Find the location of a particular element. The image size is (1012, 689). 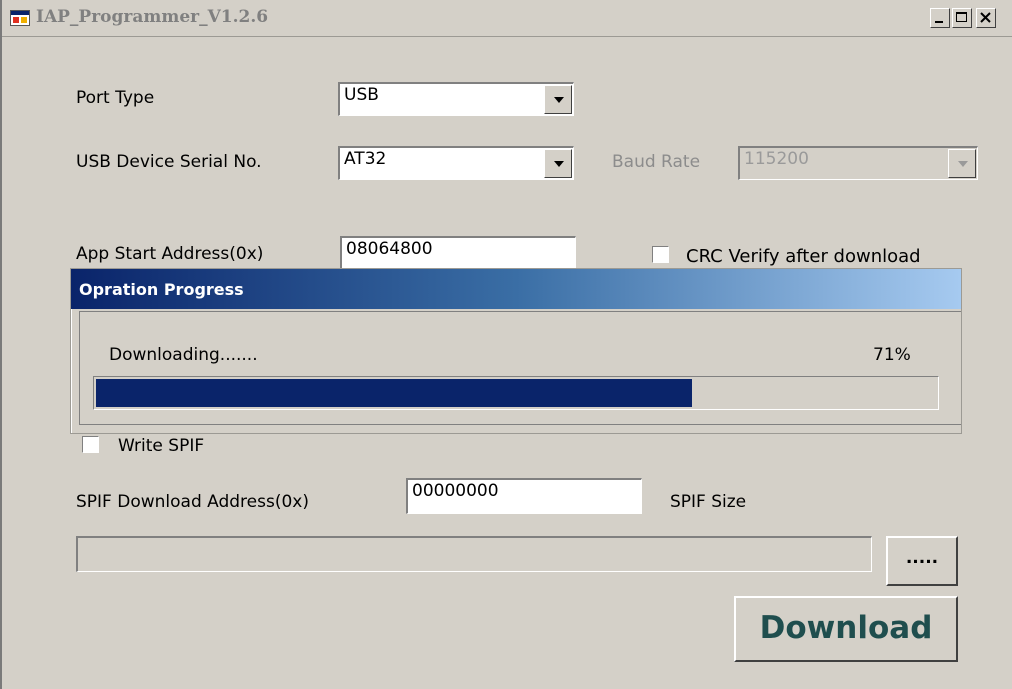

usb-serial-label: USB Device Serial No. is located at coordinates (169, 162).